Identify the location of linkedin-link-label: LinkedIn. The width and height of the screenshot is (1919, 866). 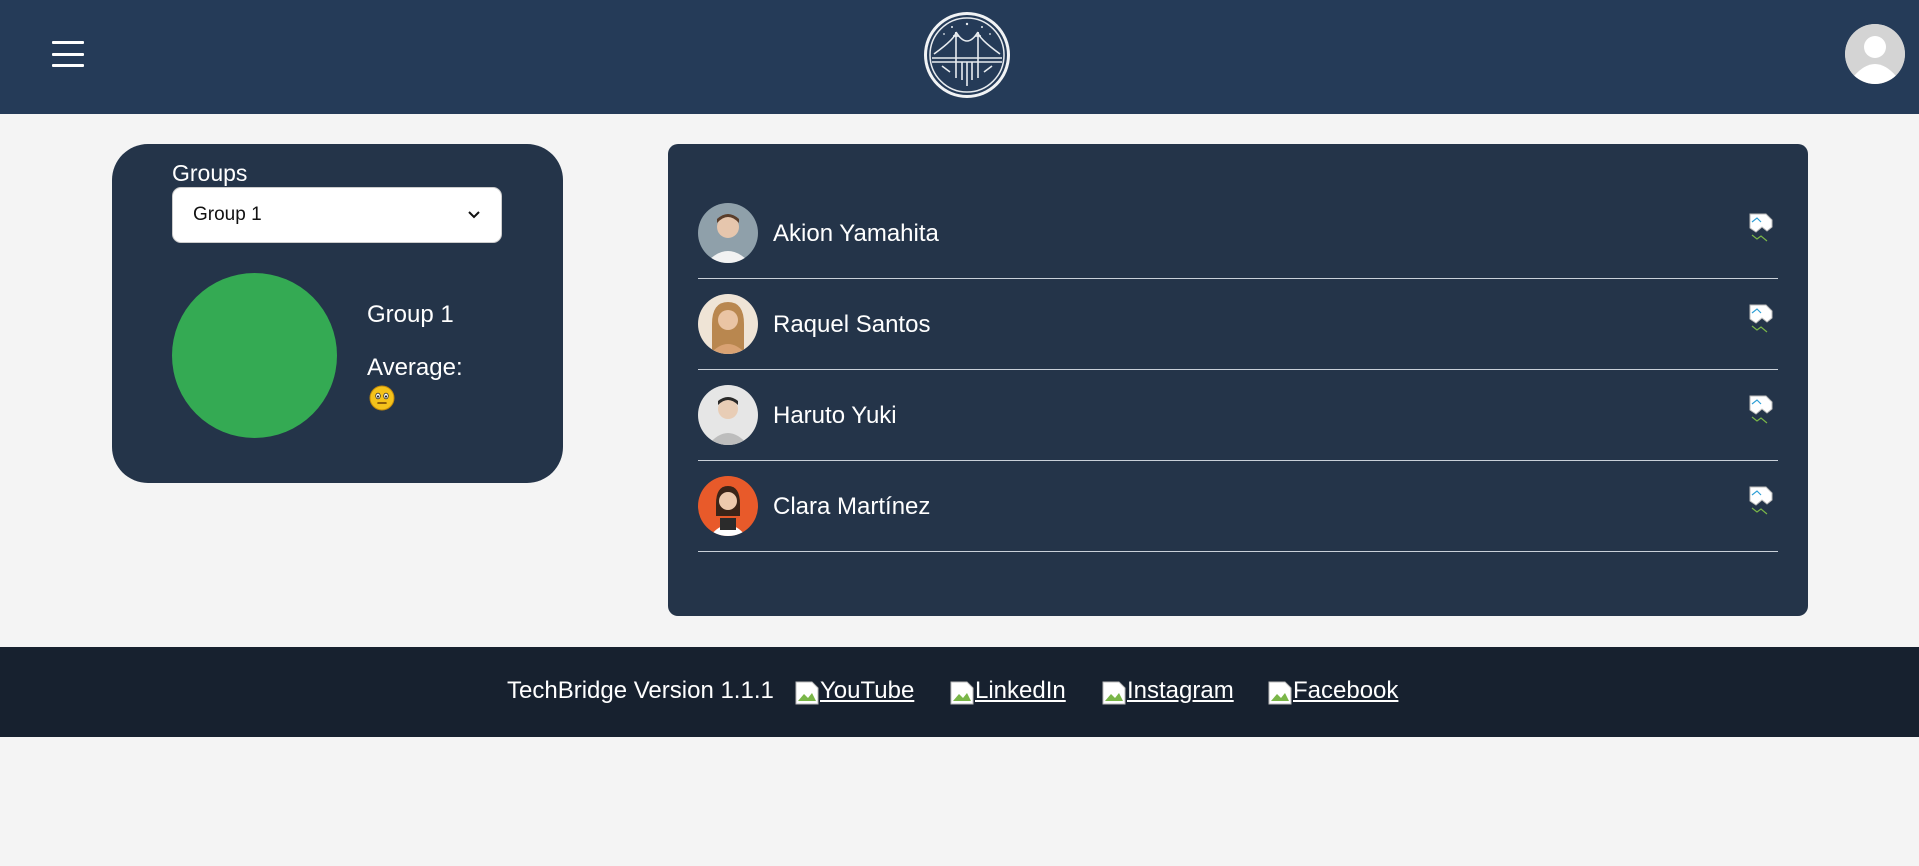
(1020, 690).